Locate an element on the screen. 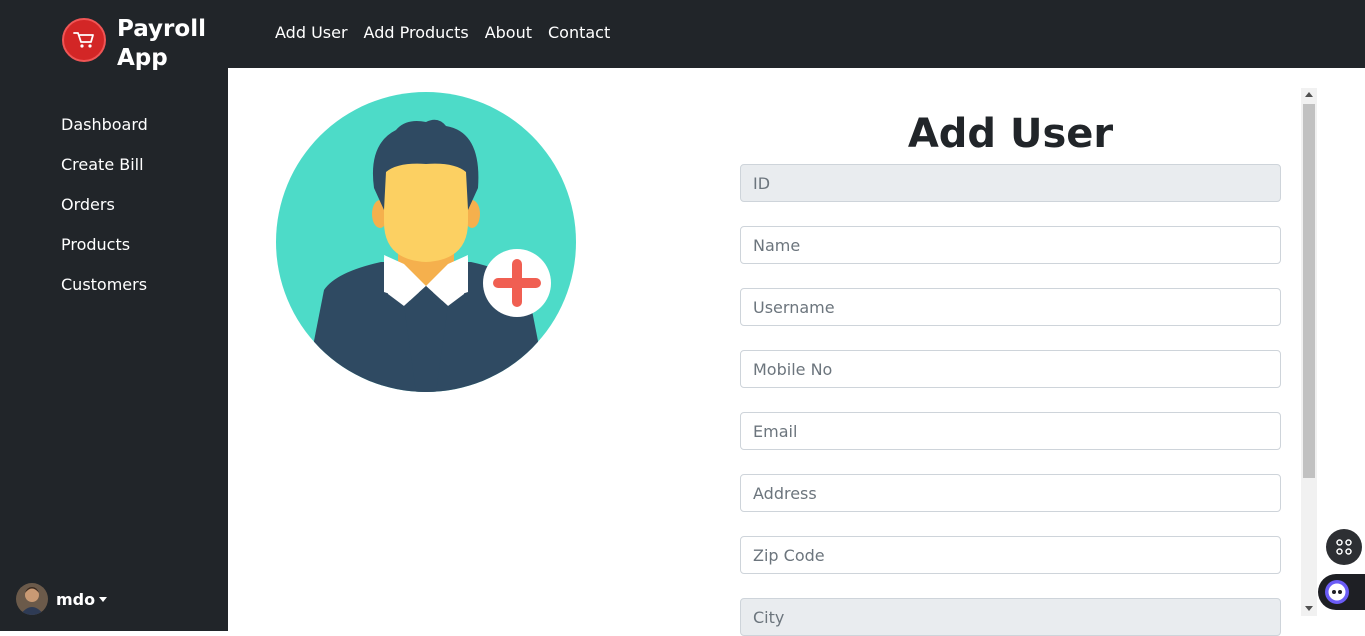  brand-name: Payroll App is located at coordinates (161, 43).